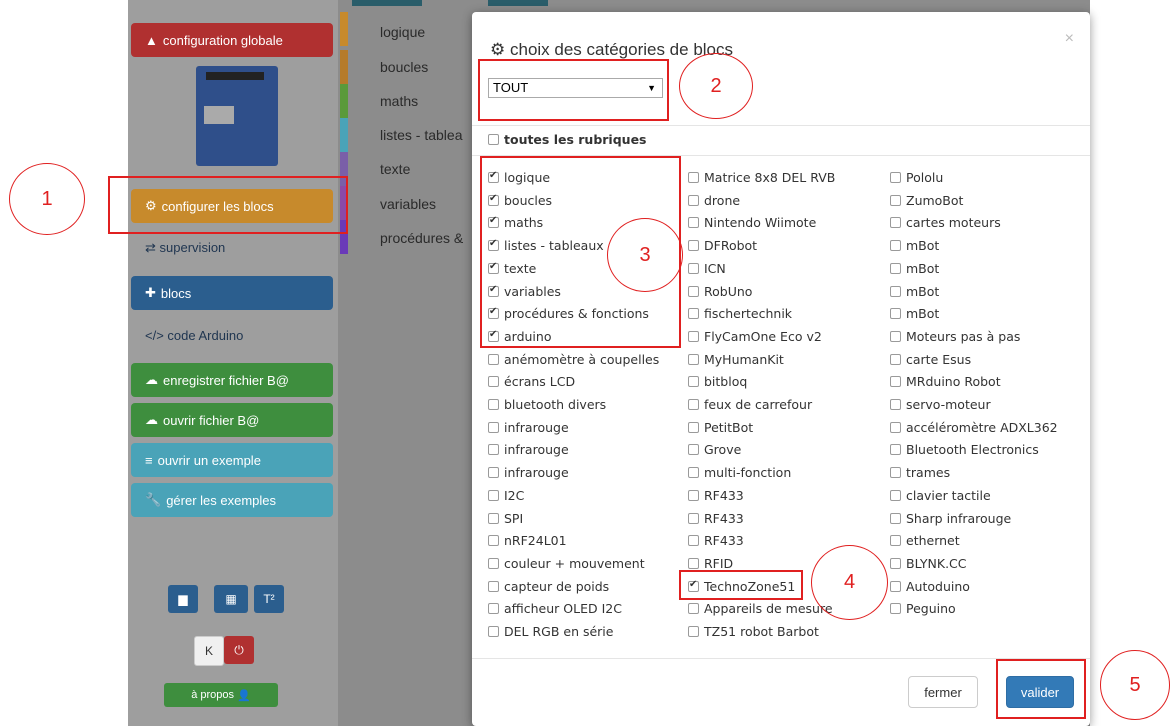 This screenshot has height=726, width=1172. I want to click on col2-checkbox-item: RobUno, so click(720, 291).